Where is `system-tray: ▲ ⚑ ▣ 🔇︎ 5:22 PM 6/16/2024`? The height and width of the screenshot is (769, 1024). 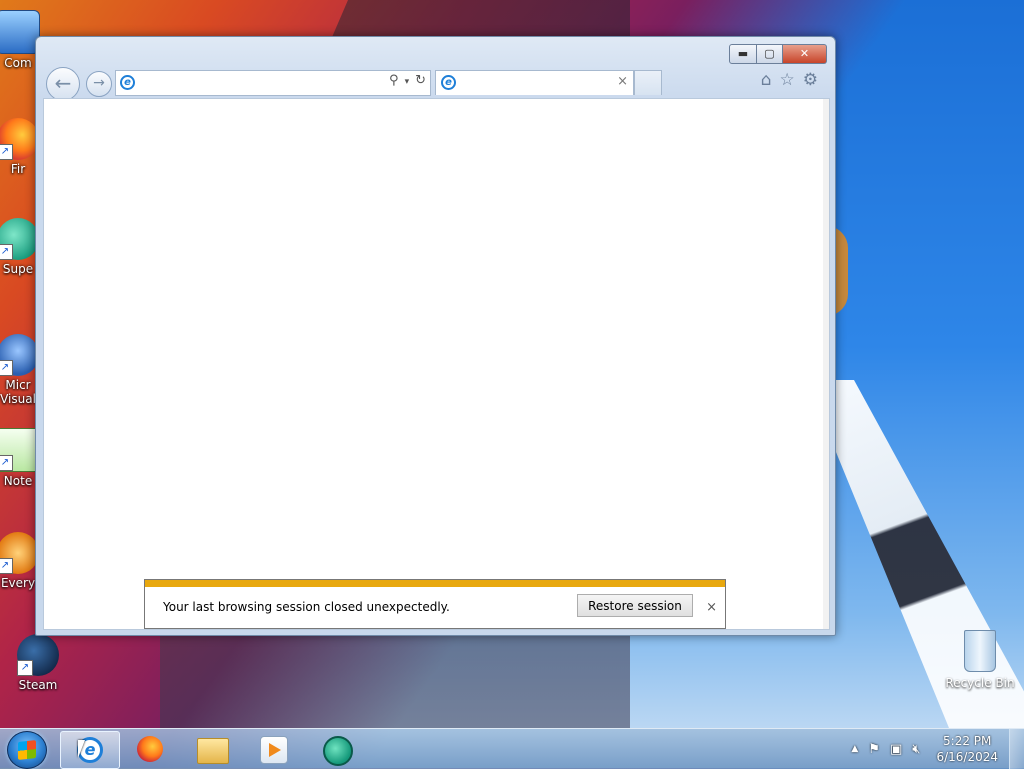 system-tray: ▲ ⚑ ▣ 🔇︎ 5:22 PM 6/16/2024 is located at coordinates (924, 749).